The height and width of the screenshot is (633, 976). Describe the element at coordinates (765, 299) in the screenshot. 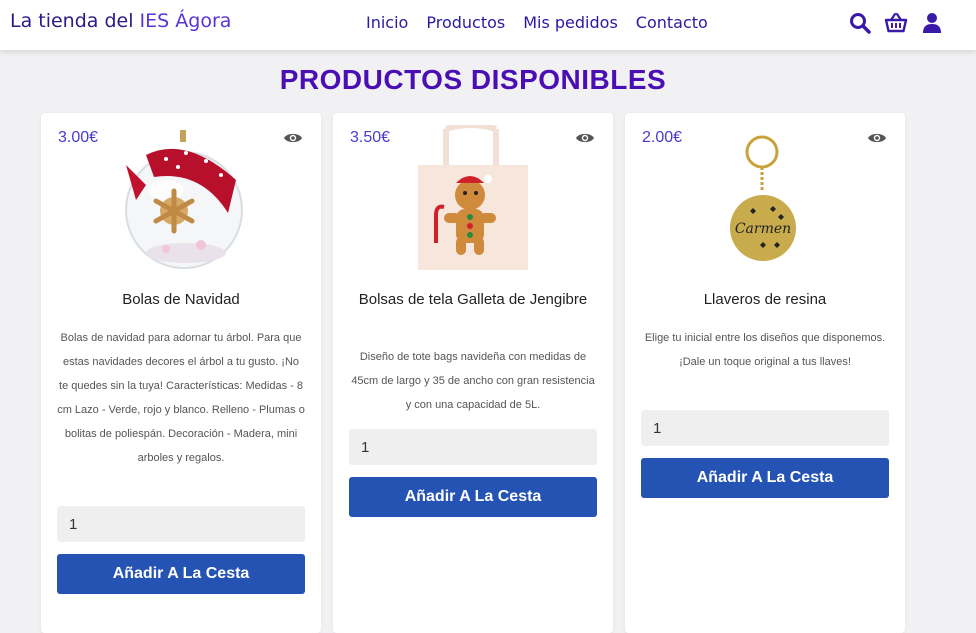

I see `product-name: Llaveros de resina` at that location.